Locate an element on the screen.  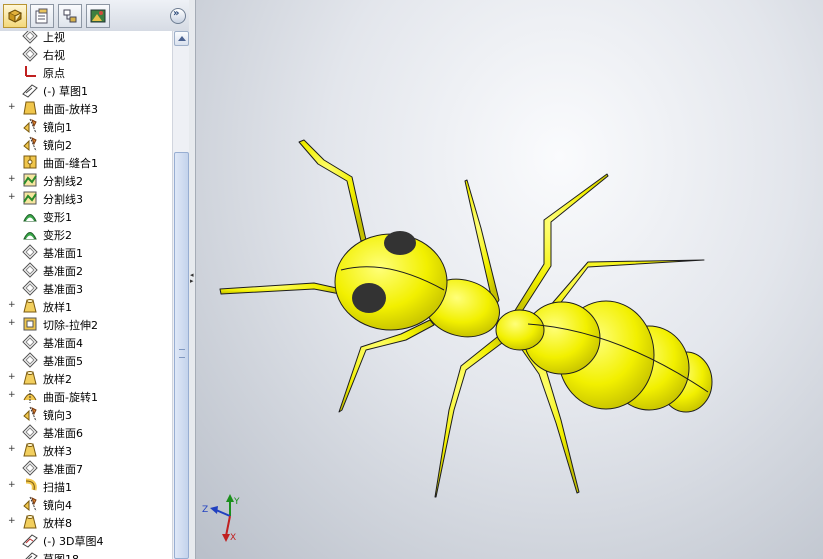
tree-item: 原点 is located at coordinates (86, 72).